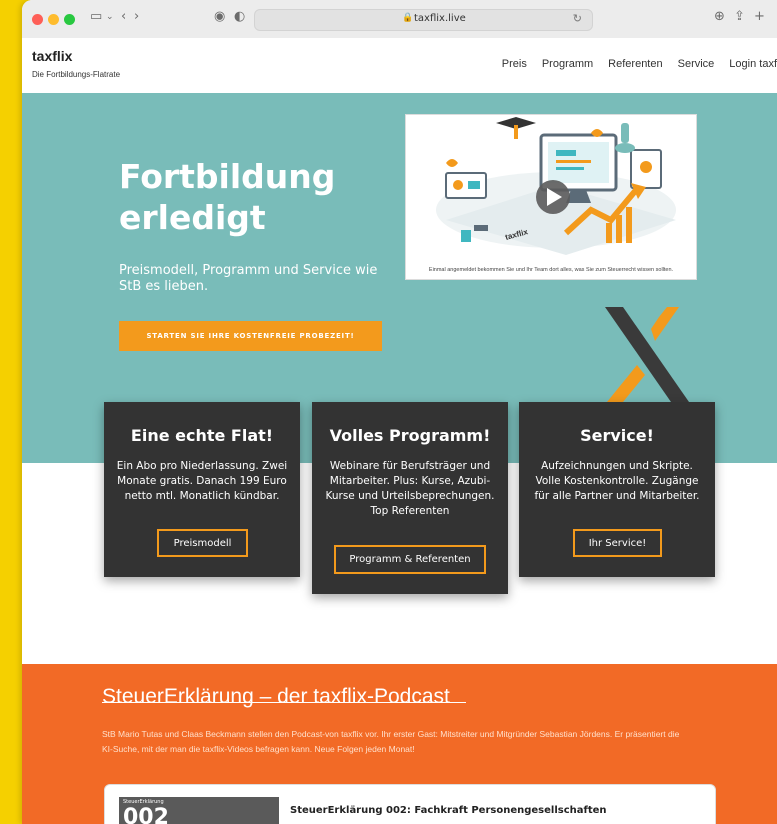 The width and height of the screenshot is (777, 824). Describe the element at coordinates (146, 814) in the screenshot. I see `podcast-thumb-number: 002` at that location.